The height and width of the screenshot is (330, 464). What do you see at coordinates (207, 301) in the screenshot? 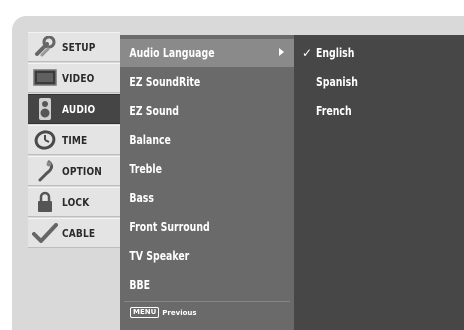
I see `menu-divider` at bounding box center [207, 301].